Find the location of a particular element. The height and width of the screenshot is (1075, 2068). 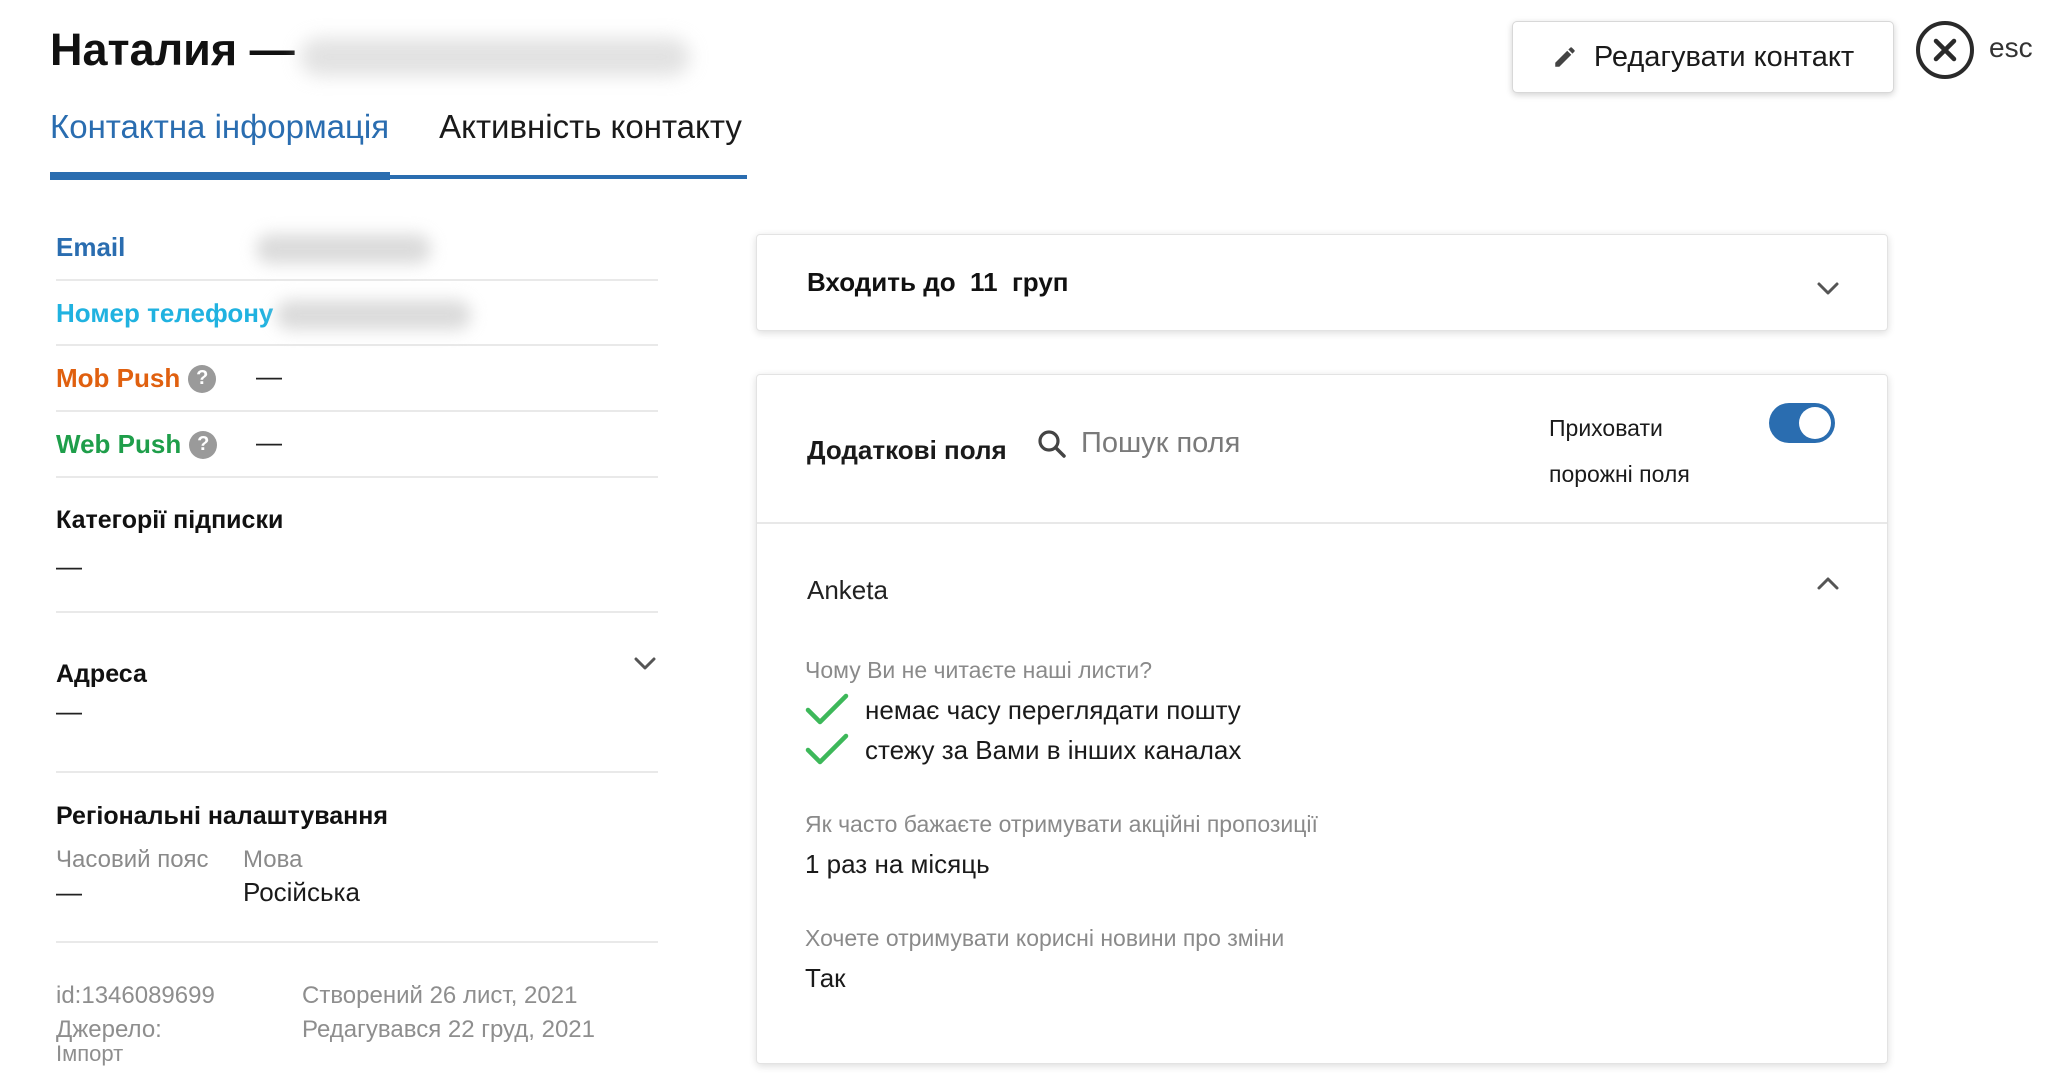

answer-1-2: стежу за Вами в інших каналах is located at coordinates (1023, 750).